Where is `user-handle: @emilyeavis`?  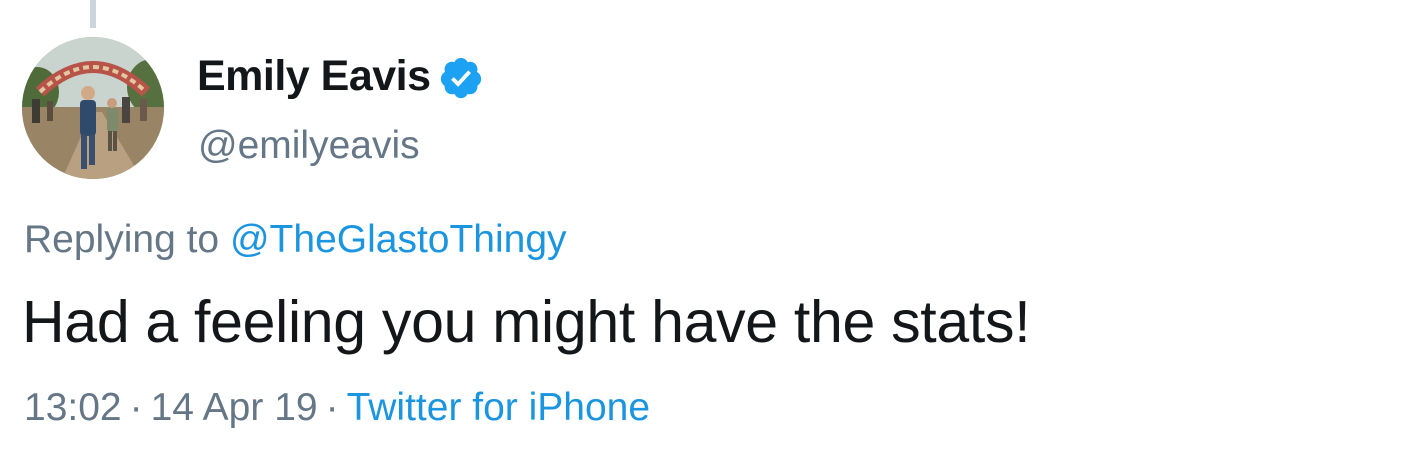
user-handle: @emilyeavis is located at coordinates (309, 146).